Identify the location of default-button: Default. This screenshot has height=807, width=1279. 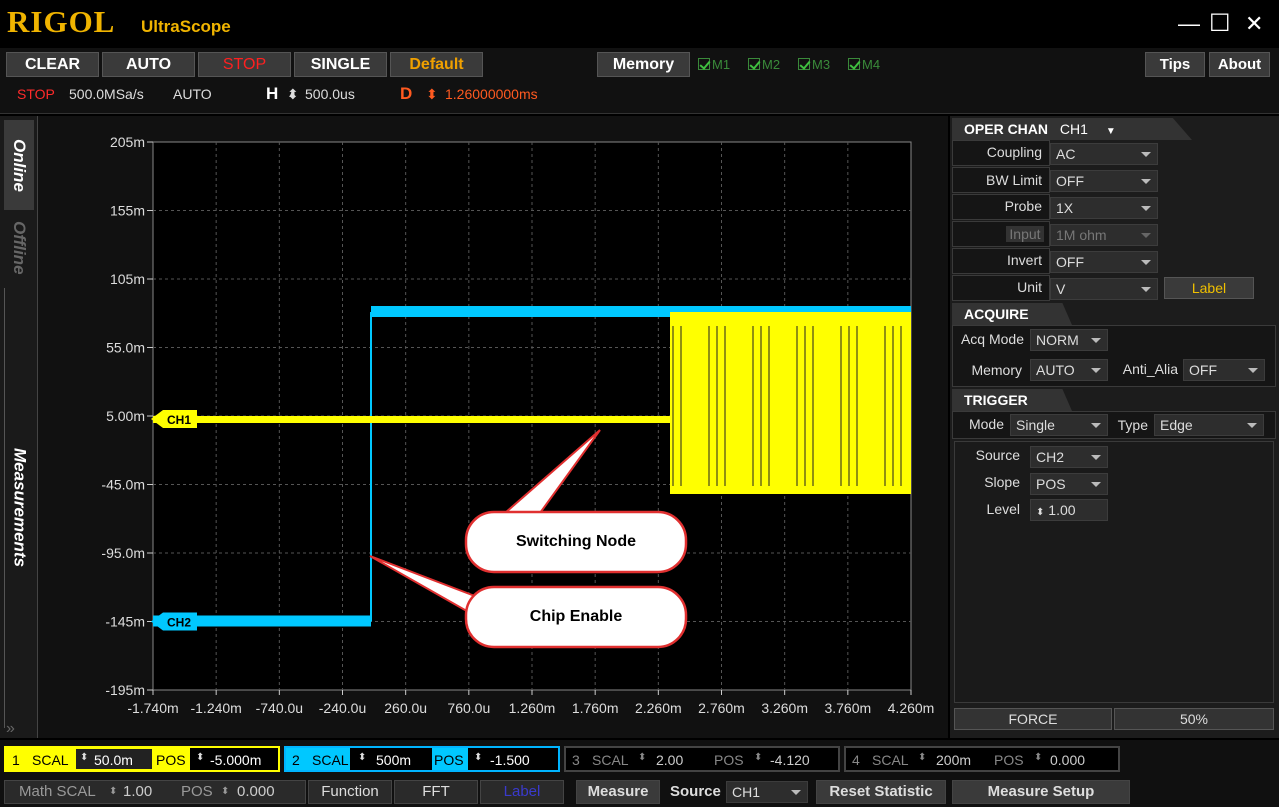
(436, 64).